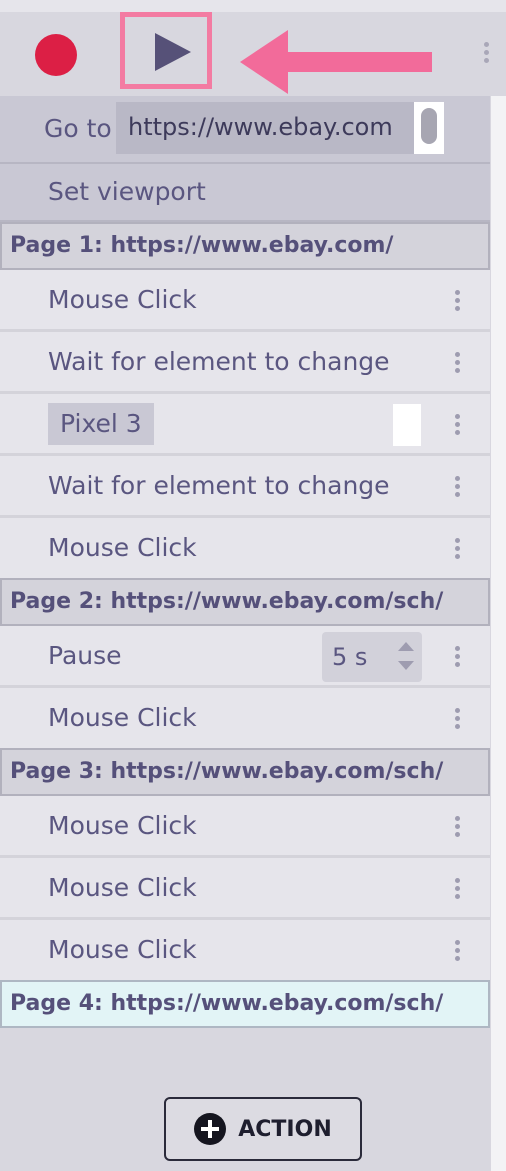 This screenshot has width=506, height=1171. Describe the element at coordinates (245, 193) in the screenshot. I see `step-set-viewport: Set viewport` at that location.